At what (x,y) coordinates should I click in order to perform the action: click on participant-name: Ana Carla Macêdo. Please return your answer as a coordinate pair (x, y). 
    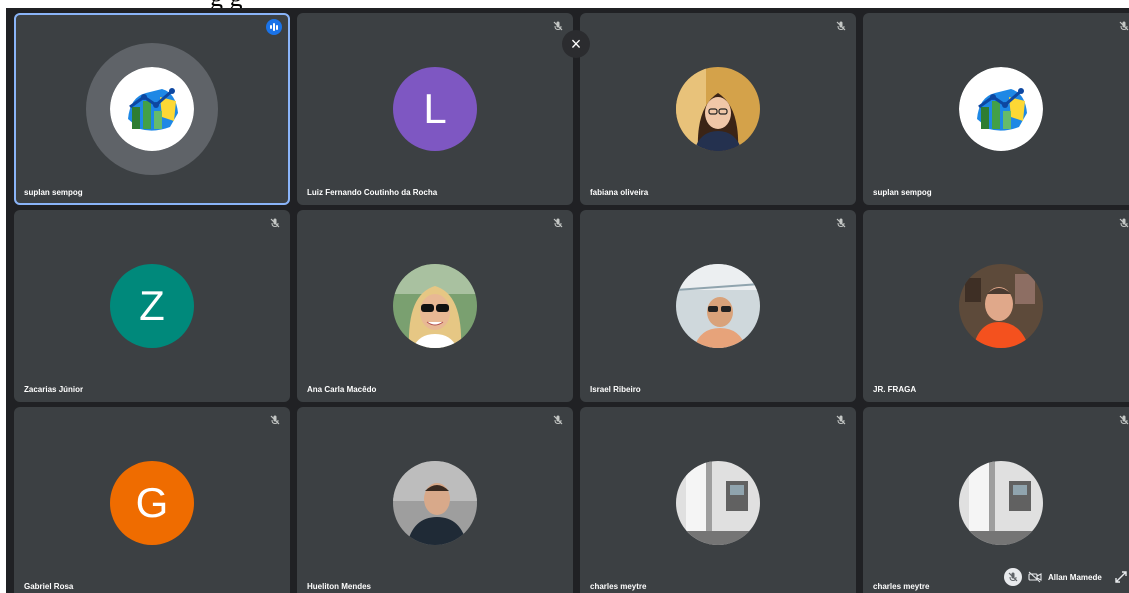
    Looking at the image, I should click on (342, 389).